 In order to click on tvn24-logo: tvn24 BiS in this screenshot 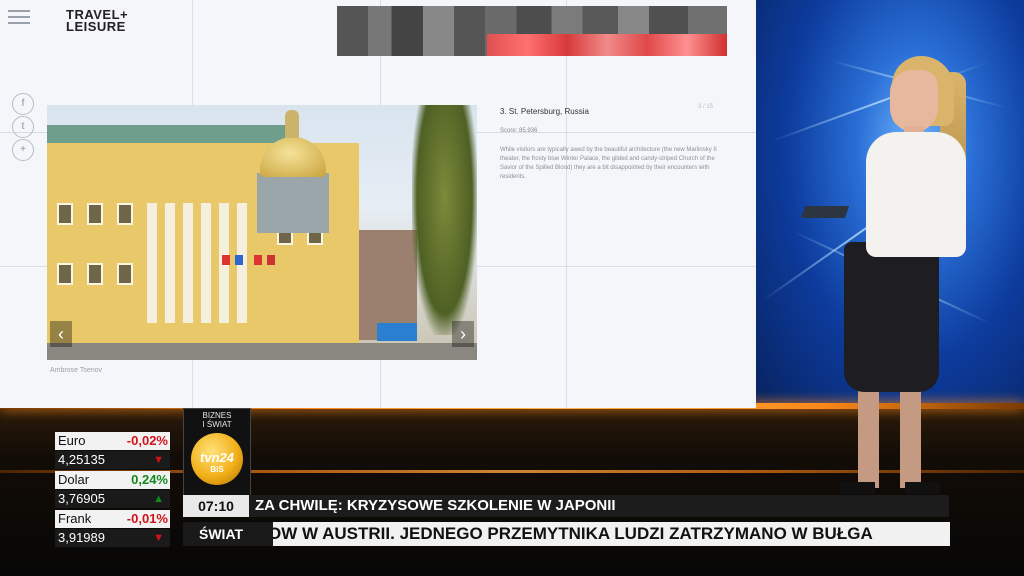, I will do `click(217, 459)`.